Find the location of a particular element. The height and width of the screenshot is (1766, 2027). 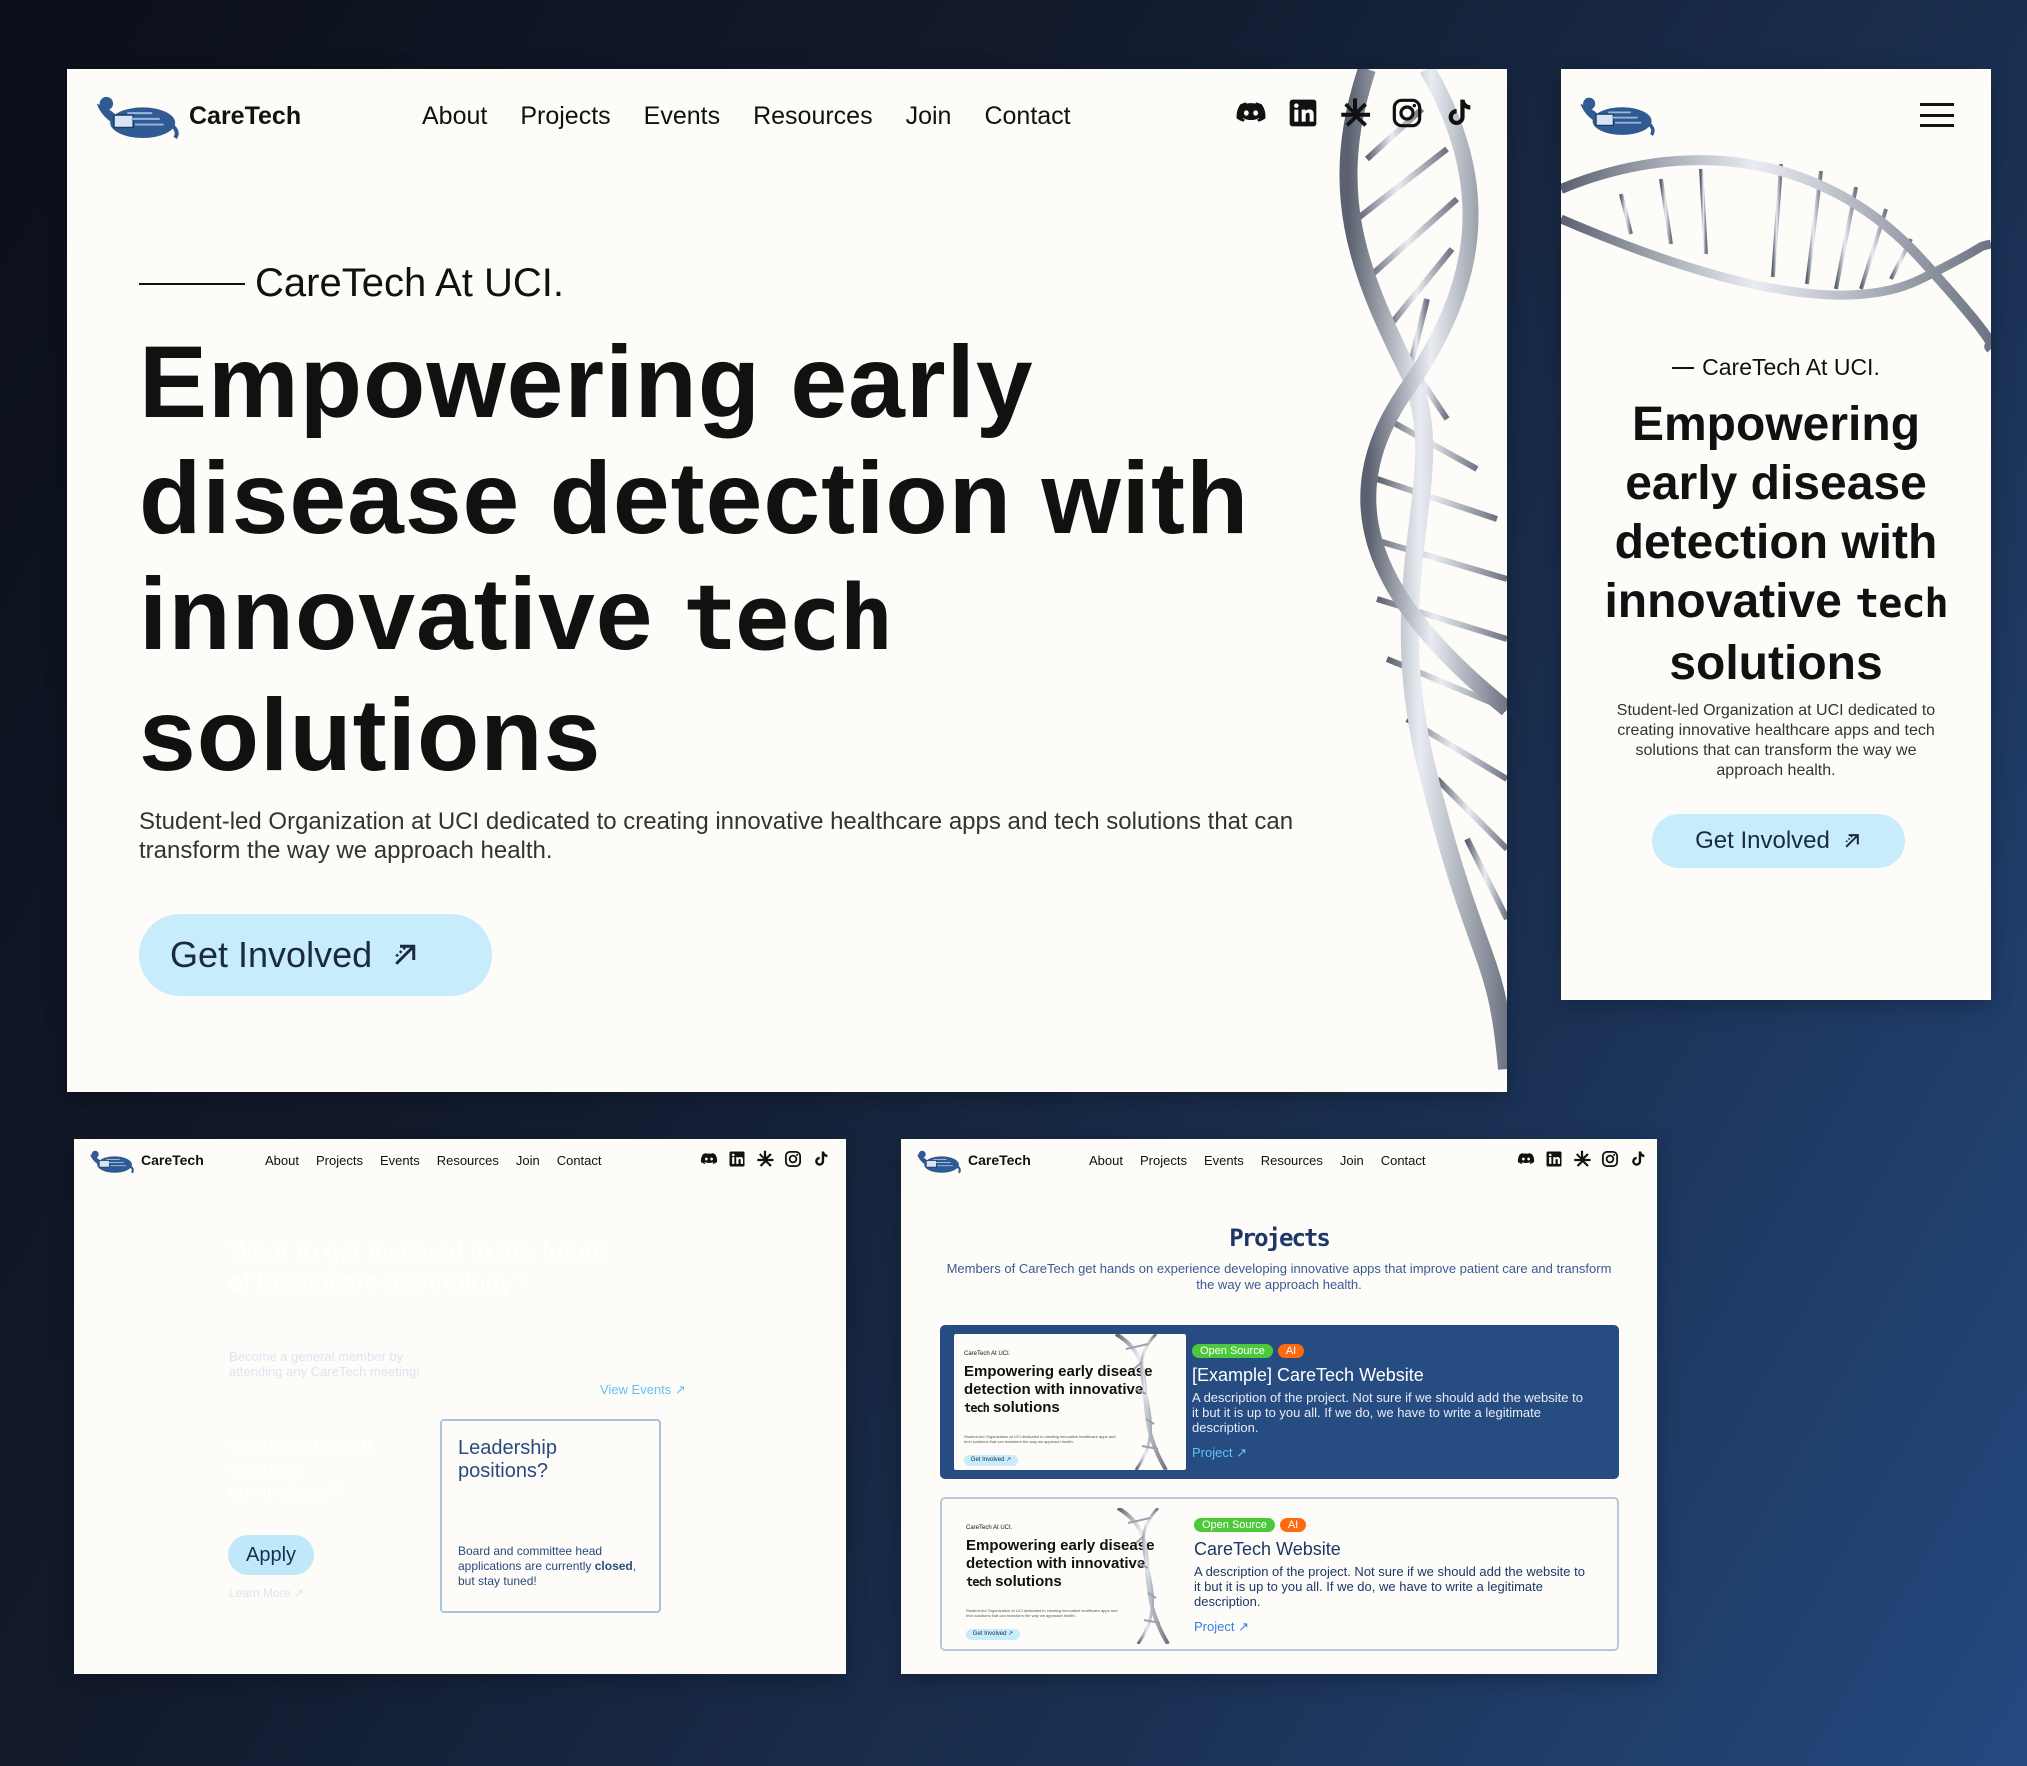

learn-more-link: Learn More ↗ is located at coordinates (266, 1593).